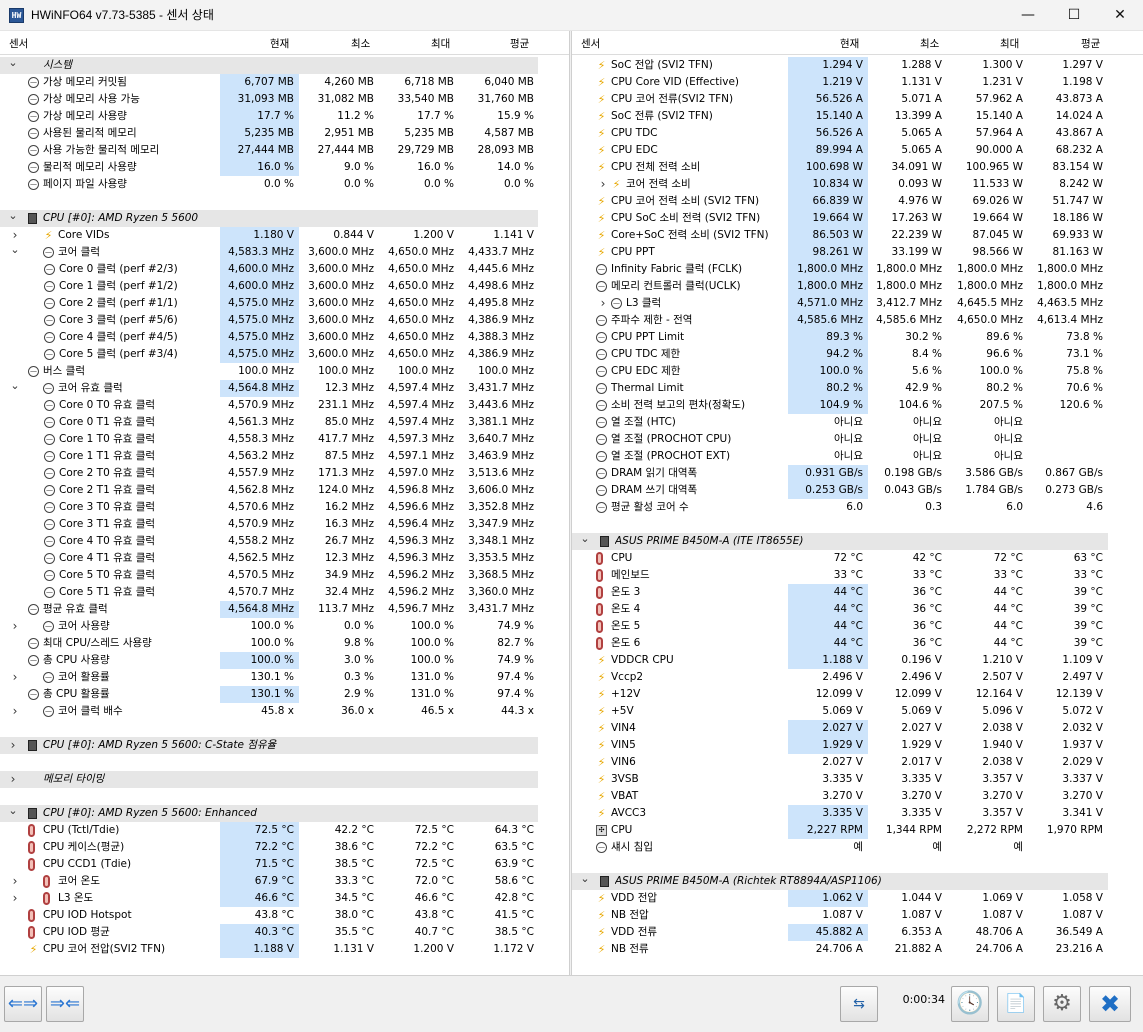  I want to click on sensor-row: AVCC3 3.335 V 3.335 V 3.357 V 3.341 V, so click(857, 813).